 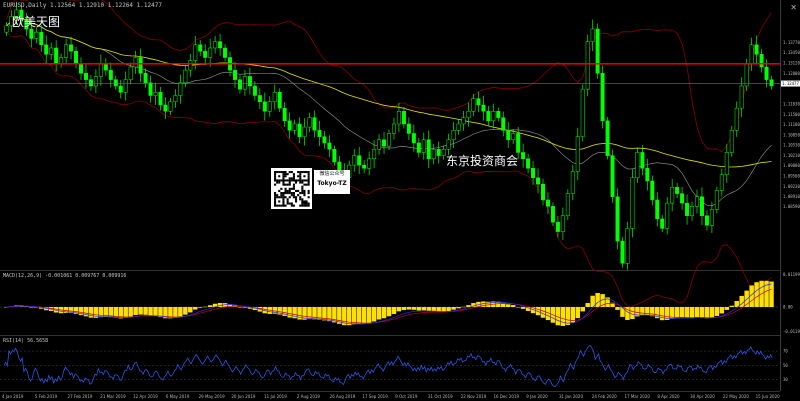 What do you see at coordinates (791, 114) in the screenshot?
I see `price-tick-label: 1.11500` at bounding box center [791, 114].